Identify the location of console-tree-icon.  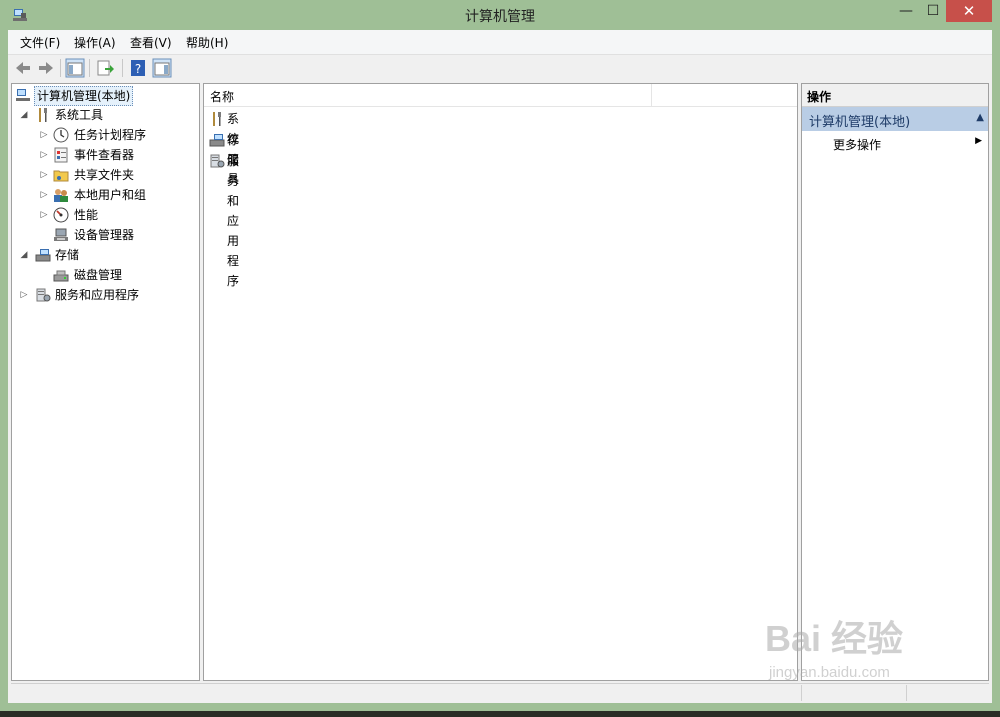
(75, 68).